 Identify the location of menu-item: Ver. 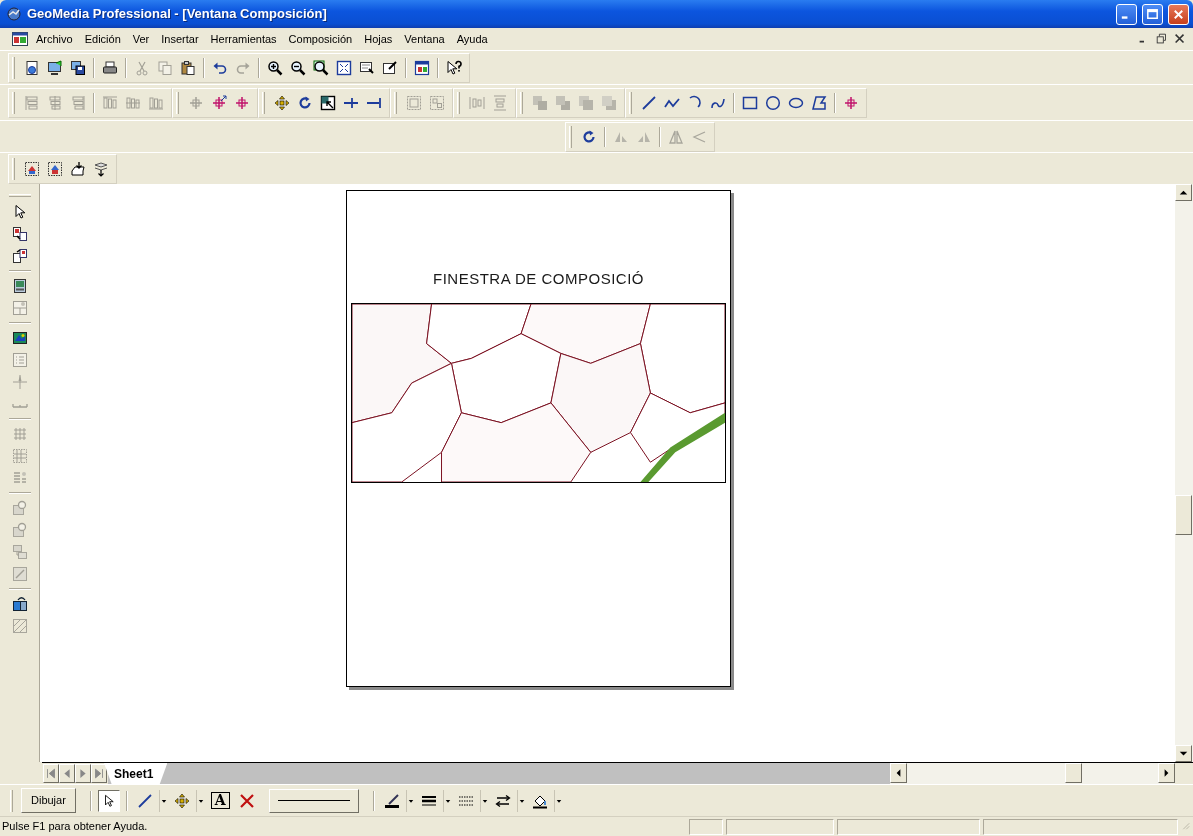
(141, 39).